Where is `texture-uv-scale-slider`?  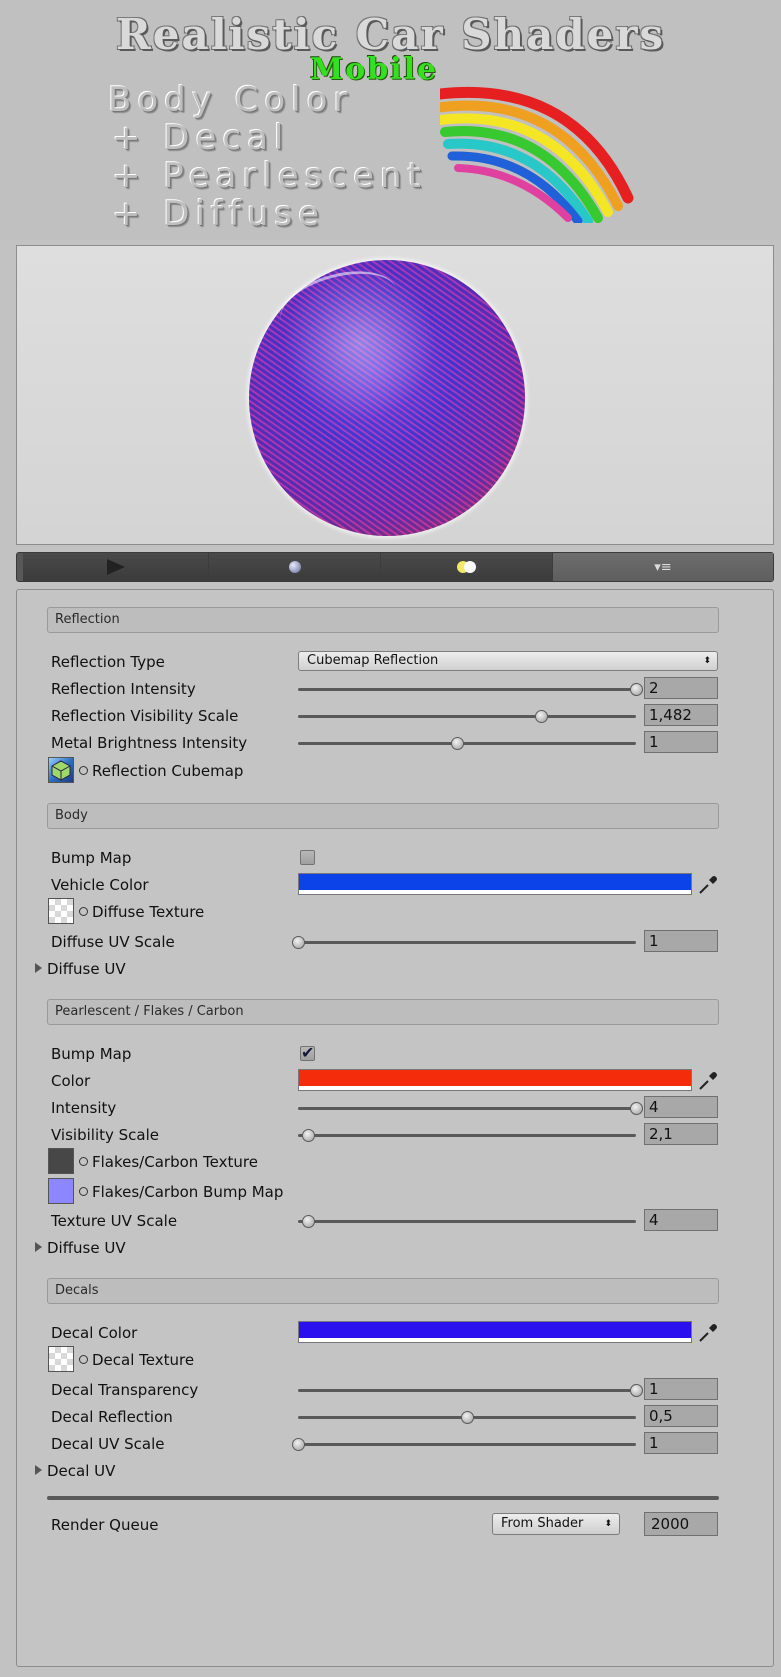
texture-uv-scale-slider is located at coordinates (467, 1221).